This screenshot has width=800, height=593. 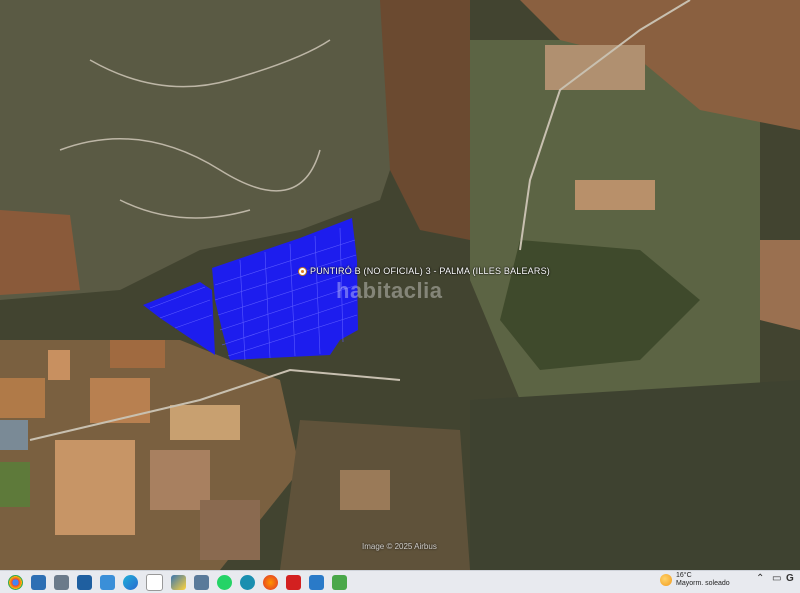 I want to click on photos-icon, so click(x=107, y=582).